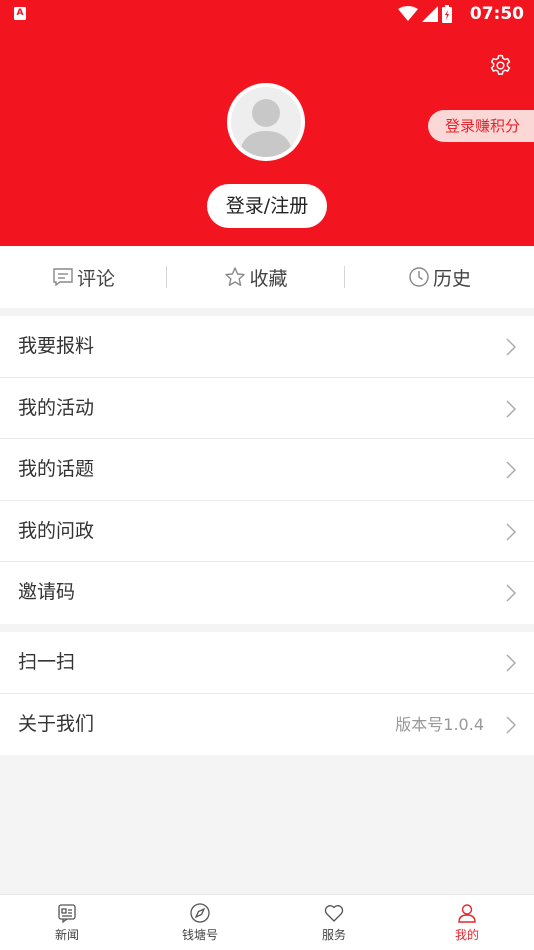 This screenshot has height=950, width=534. What do you see at coordinates (334, 913) in the screenshot?
I see `heart-icon` at bounding box center [334, 913].